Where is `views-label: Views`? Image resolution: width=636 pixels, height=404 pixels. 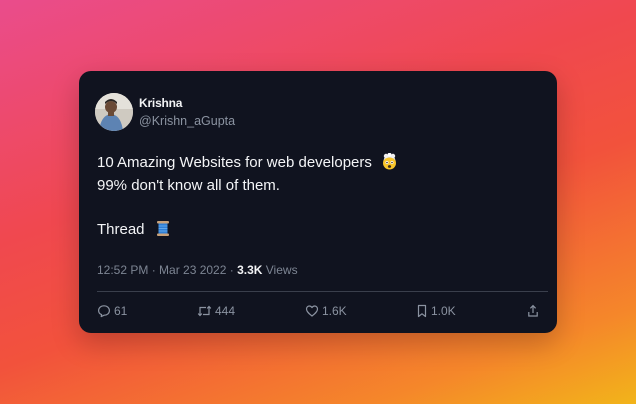
views-label: Views is located at coordinates (280, 270).